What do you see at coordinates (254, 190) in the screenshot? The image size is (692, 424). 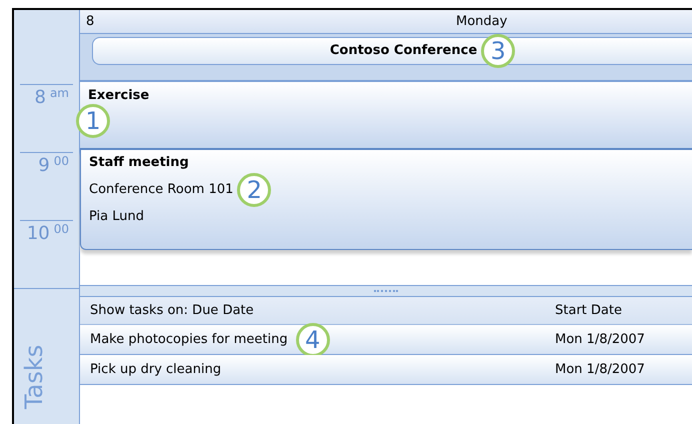 I see `callout-number: 2` at bounding box center [254, 190].